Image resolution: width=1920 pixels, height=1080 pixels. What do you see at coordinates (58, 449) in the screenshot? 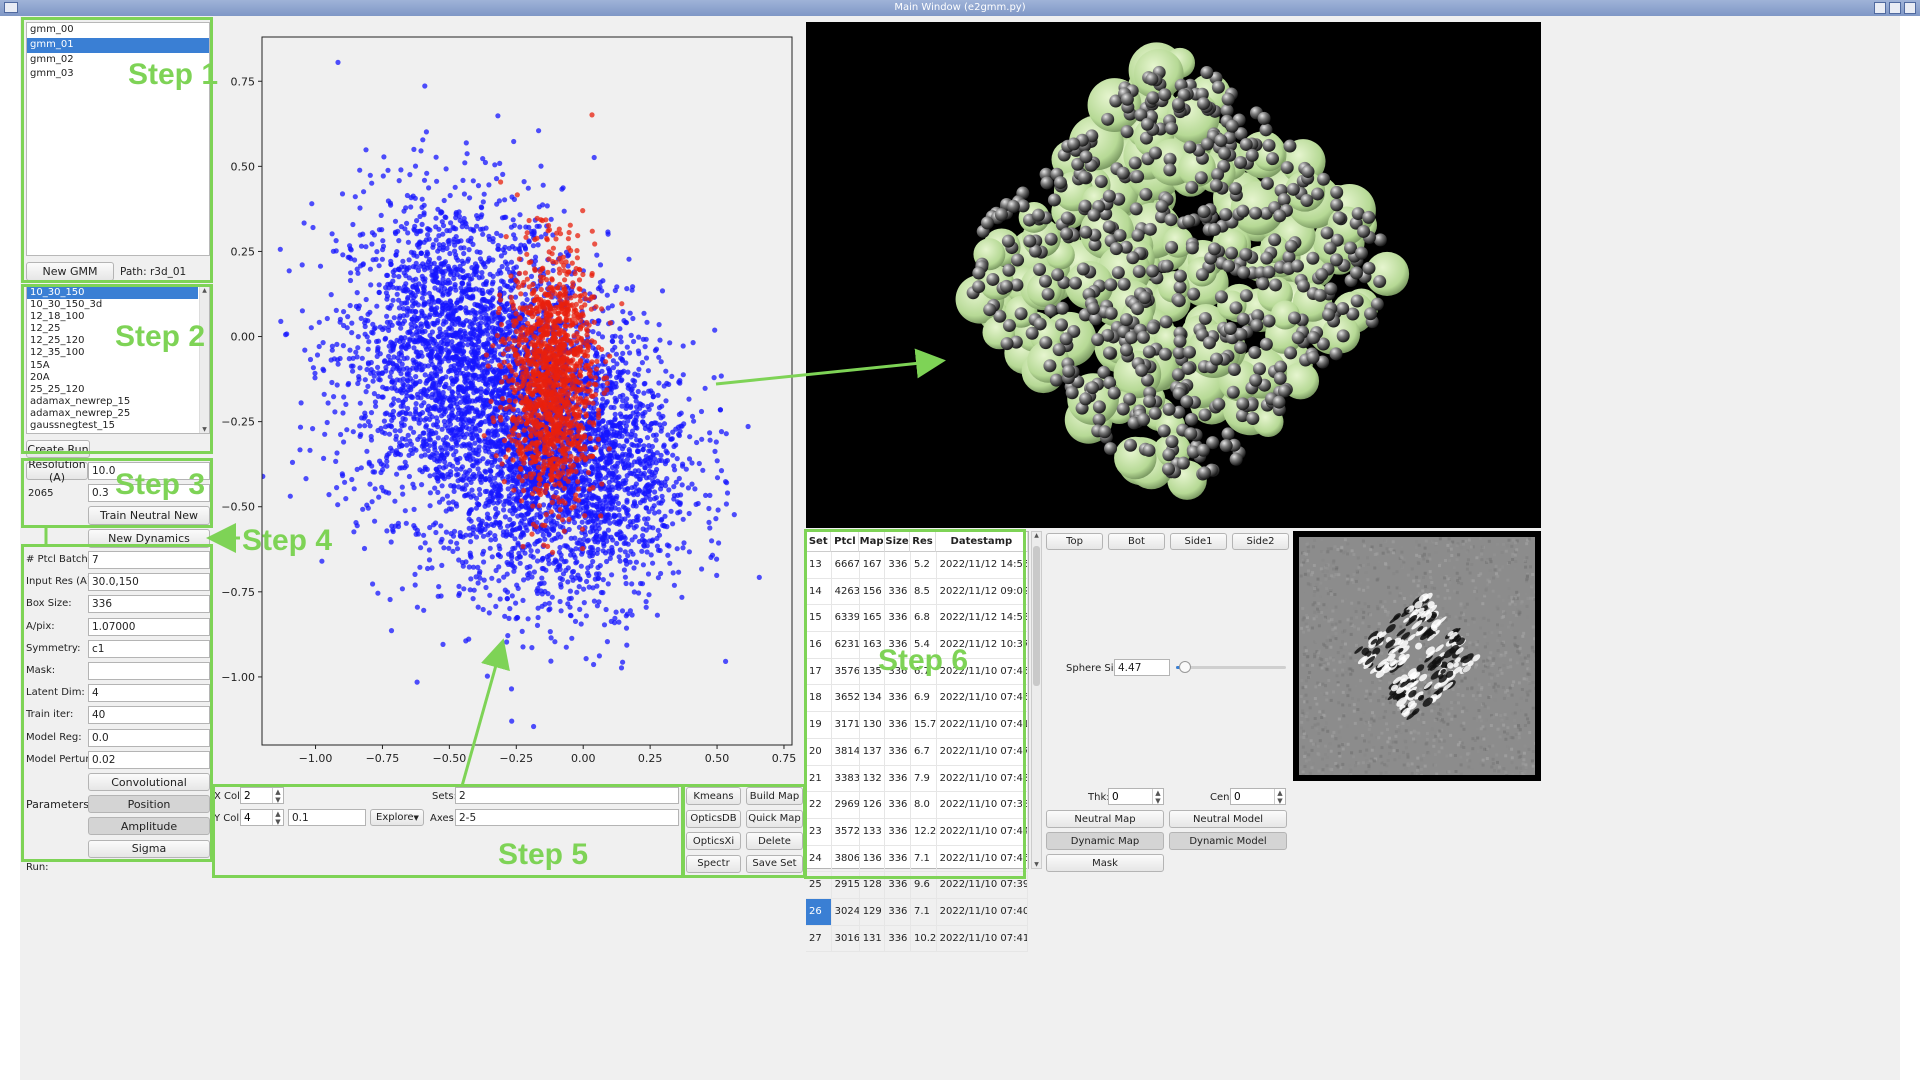
I see `create-run-button: Create Run` at bounding box center [58, 449].